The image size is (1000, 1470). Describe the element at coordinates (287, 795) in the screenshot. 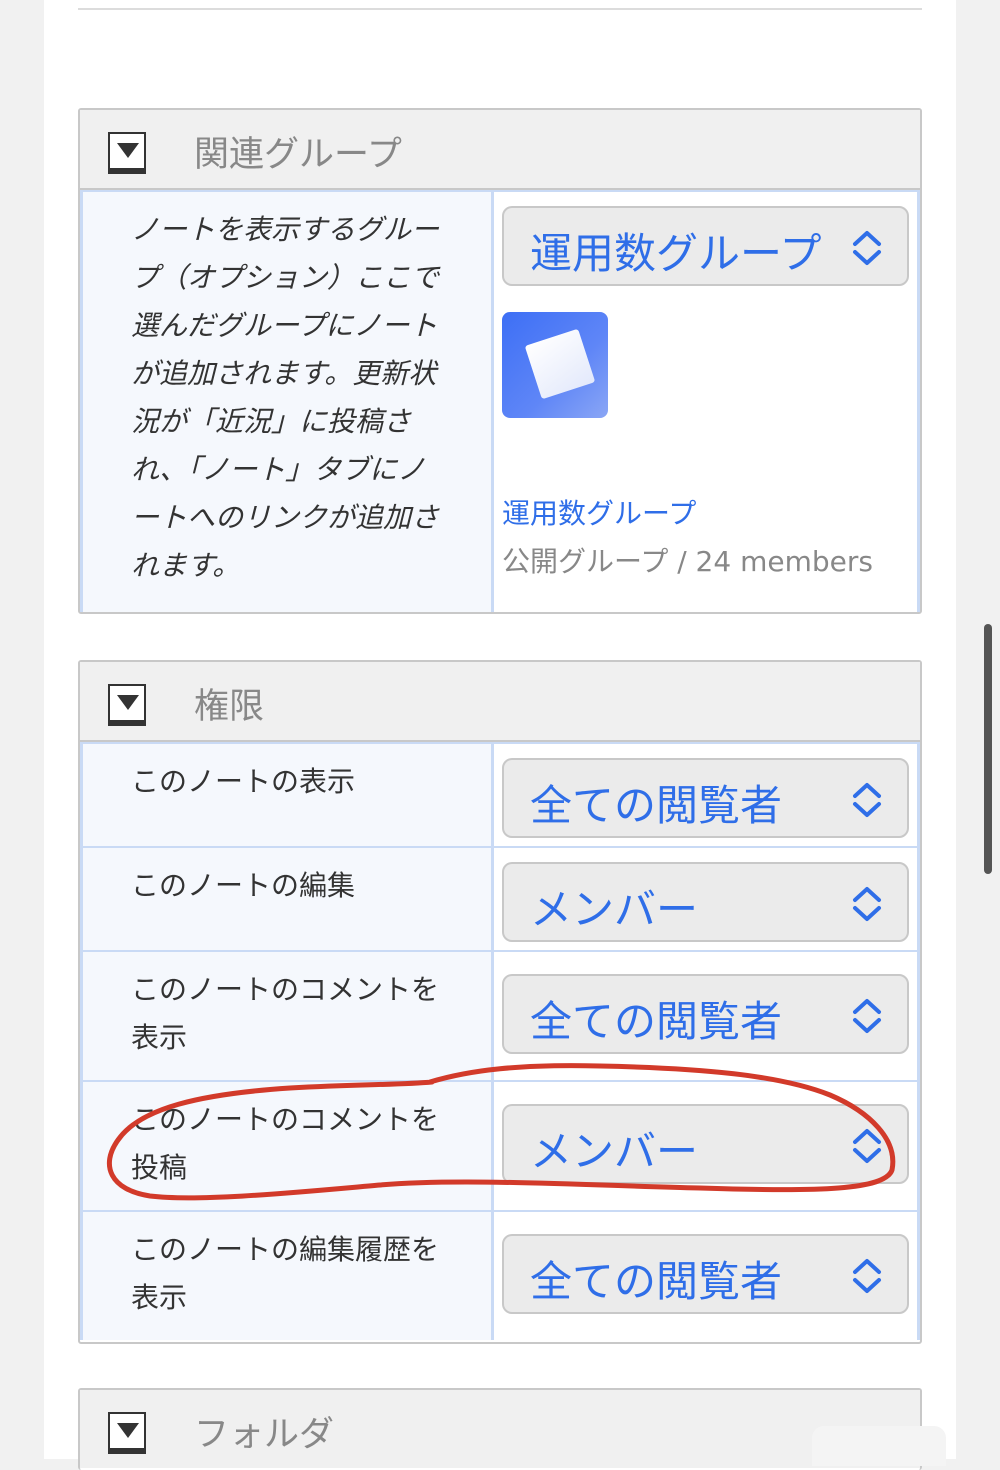

I see `permission-label: このノートの表示` at that location.